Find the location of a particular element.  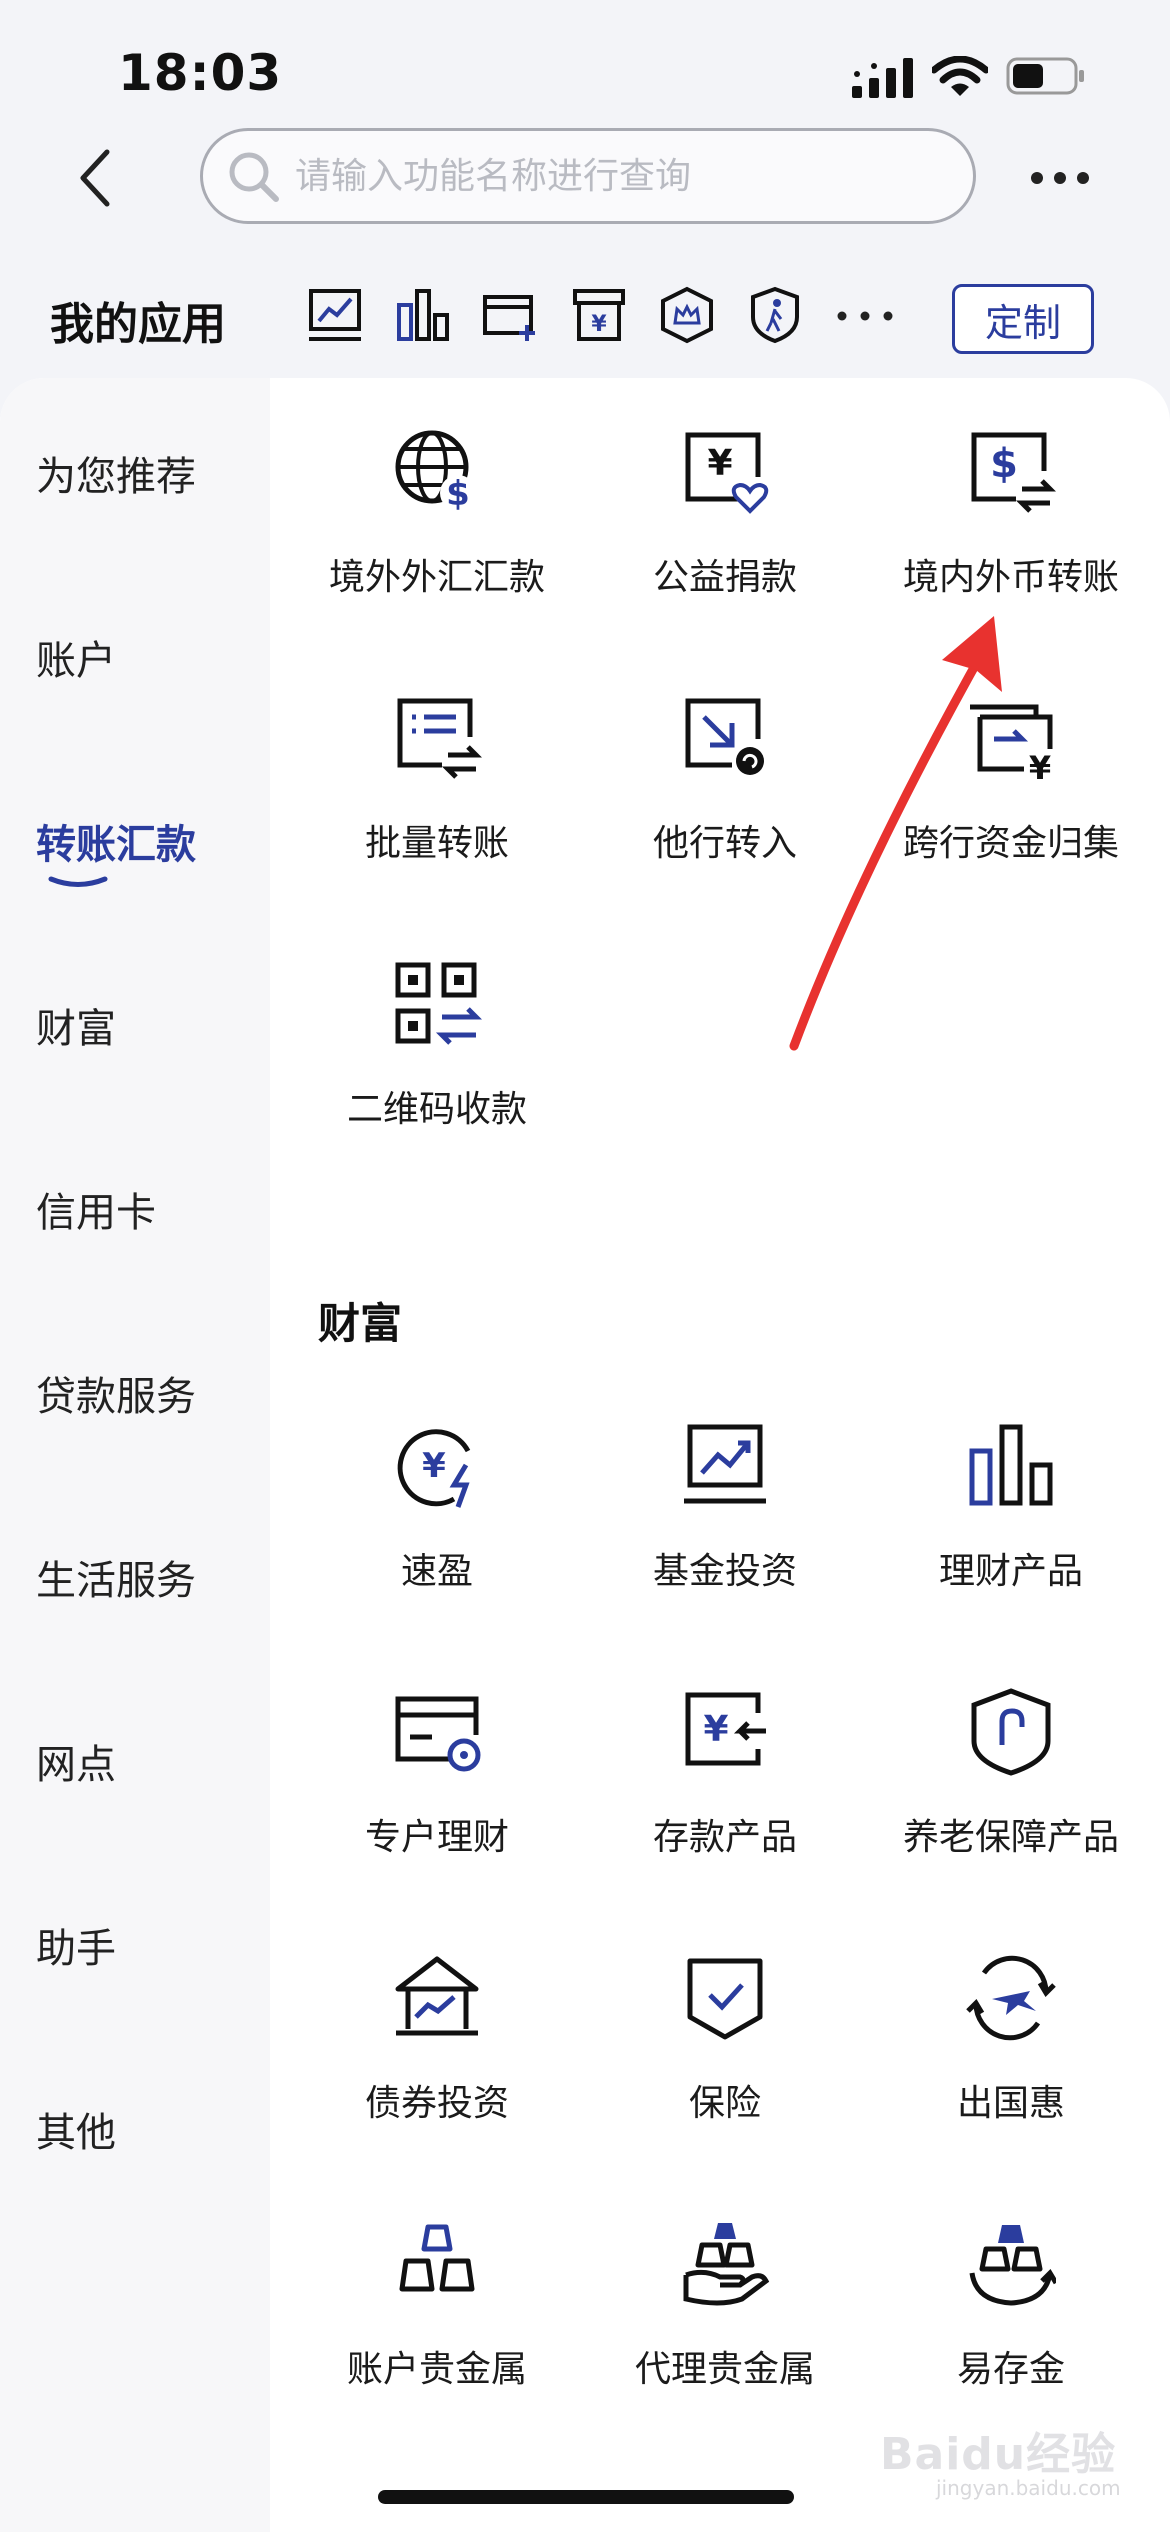

transfer-in-icon is located at coordinates (724, 736).